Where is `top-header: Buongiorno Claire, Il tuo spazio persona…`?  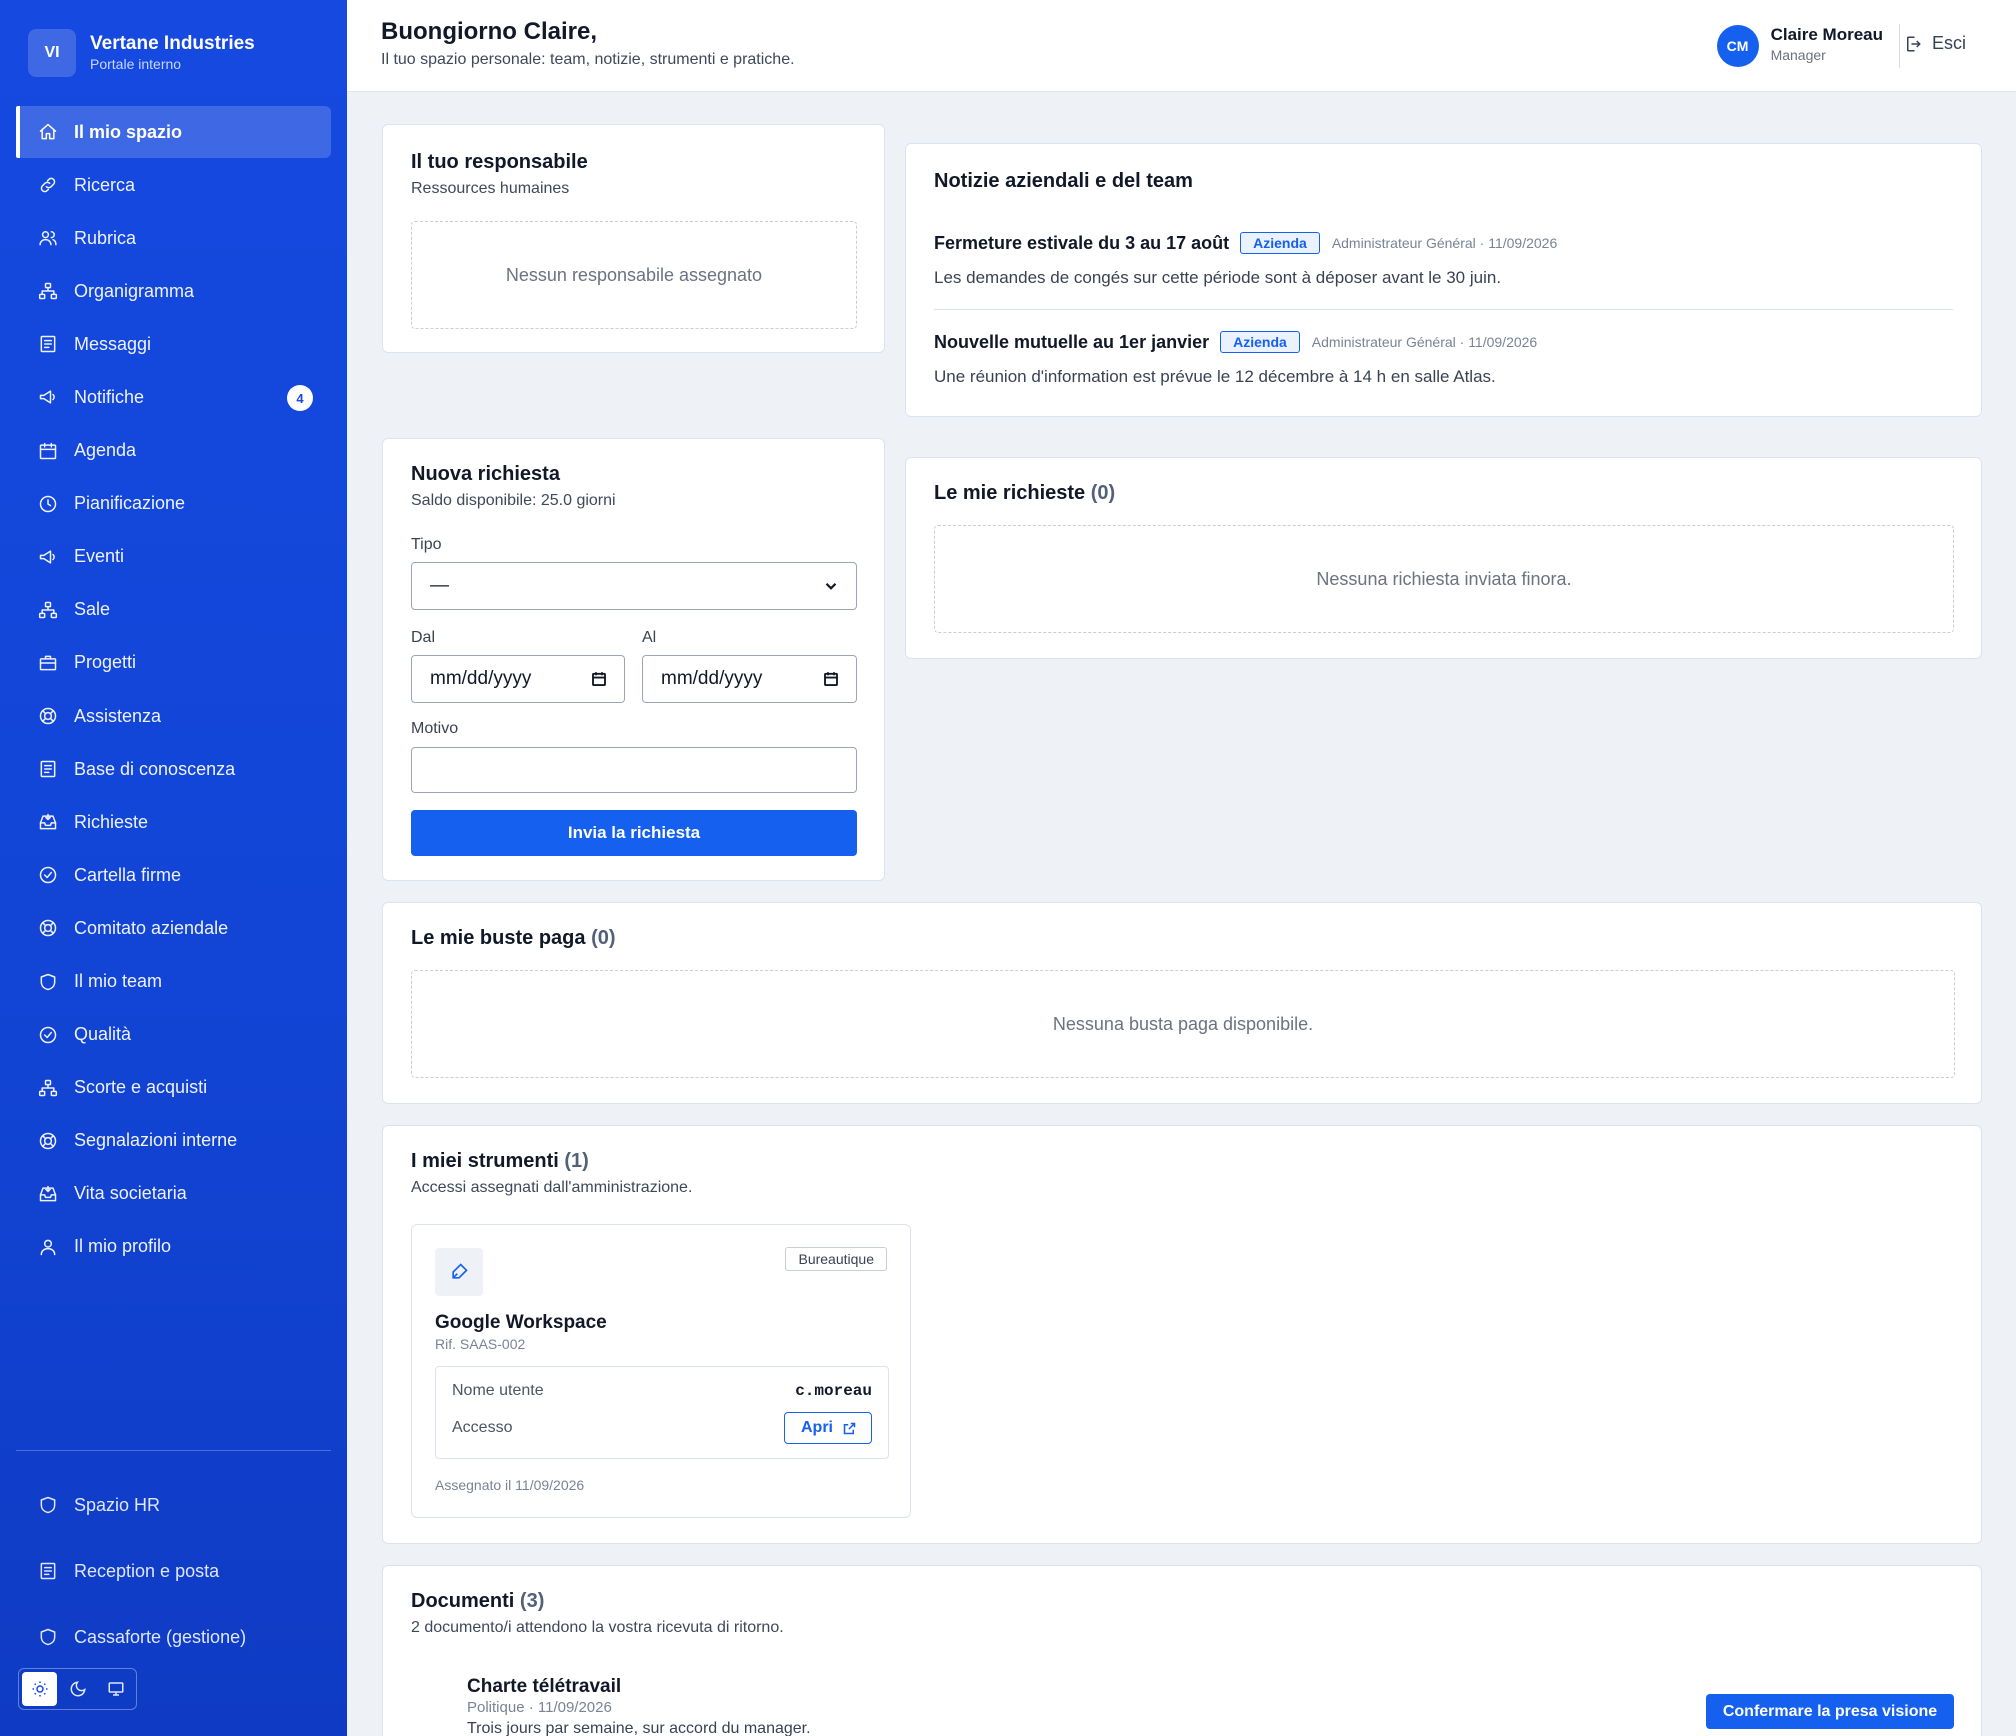 top-header: Buongiorno Claire, Il tuo spazio persona… is located at coordinates (1181, 46).